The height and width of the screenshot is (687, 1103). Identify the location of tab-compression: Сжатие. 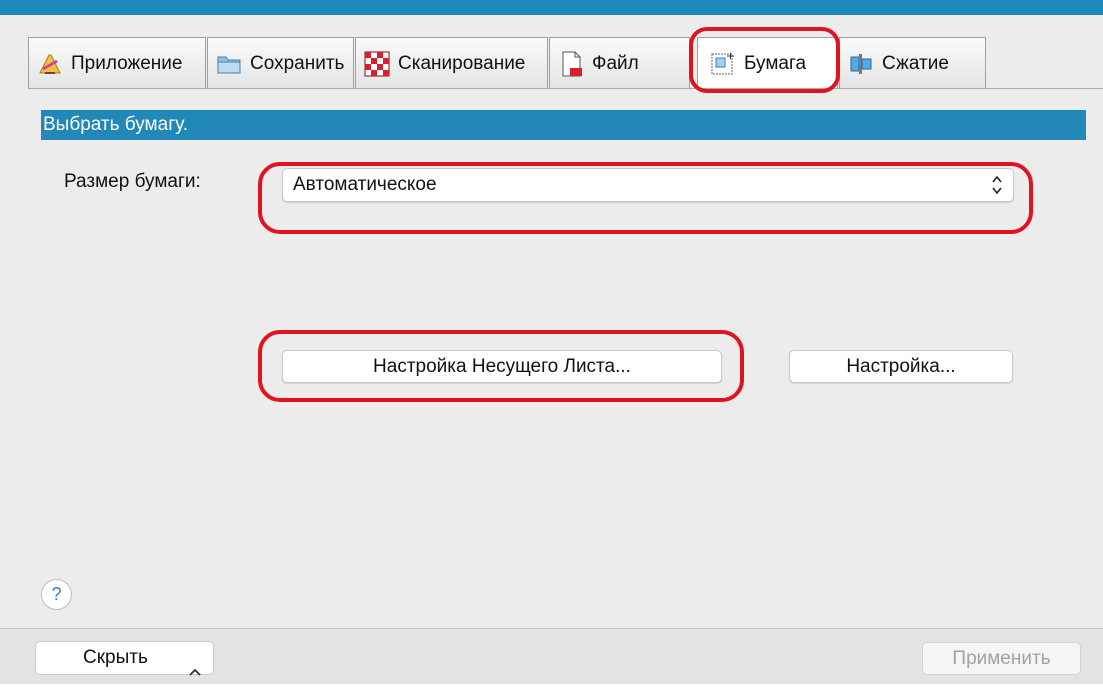
(912, 63).